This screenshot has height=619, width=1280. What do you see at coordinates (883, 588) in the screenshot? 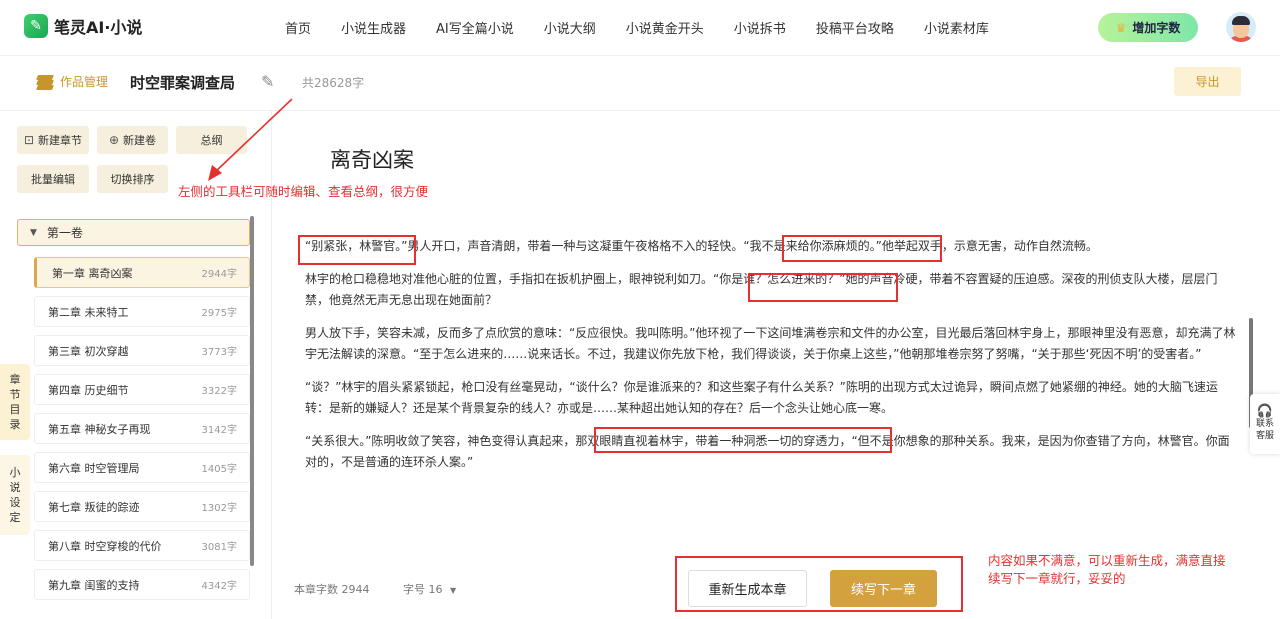
I see `continue-next-chapter-button: 续写下一章` at bounding box center [883, 588].